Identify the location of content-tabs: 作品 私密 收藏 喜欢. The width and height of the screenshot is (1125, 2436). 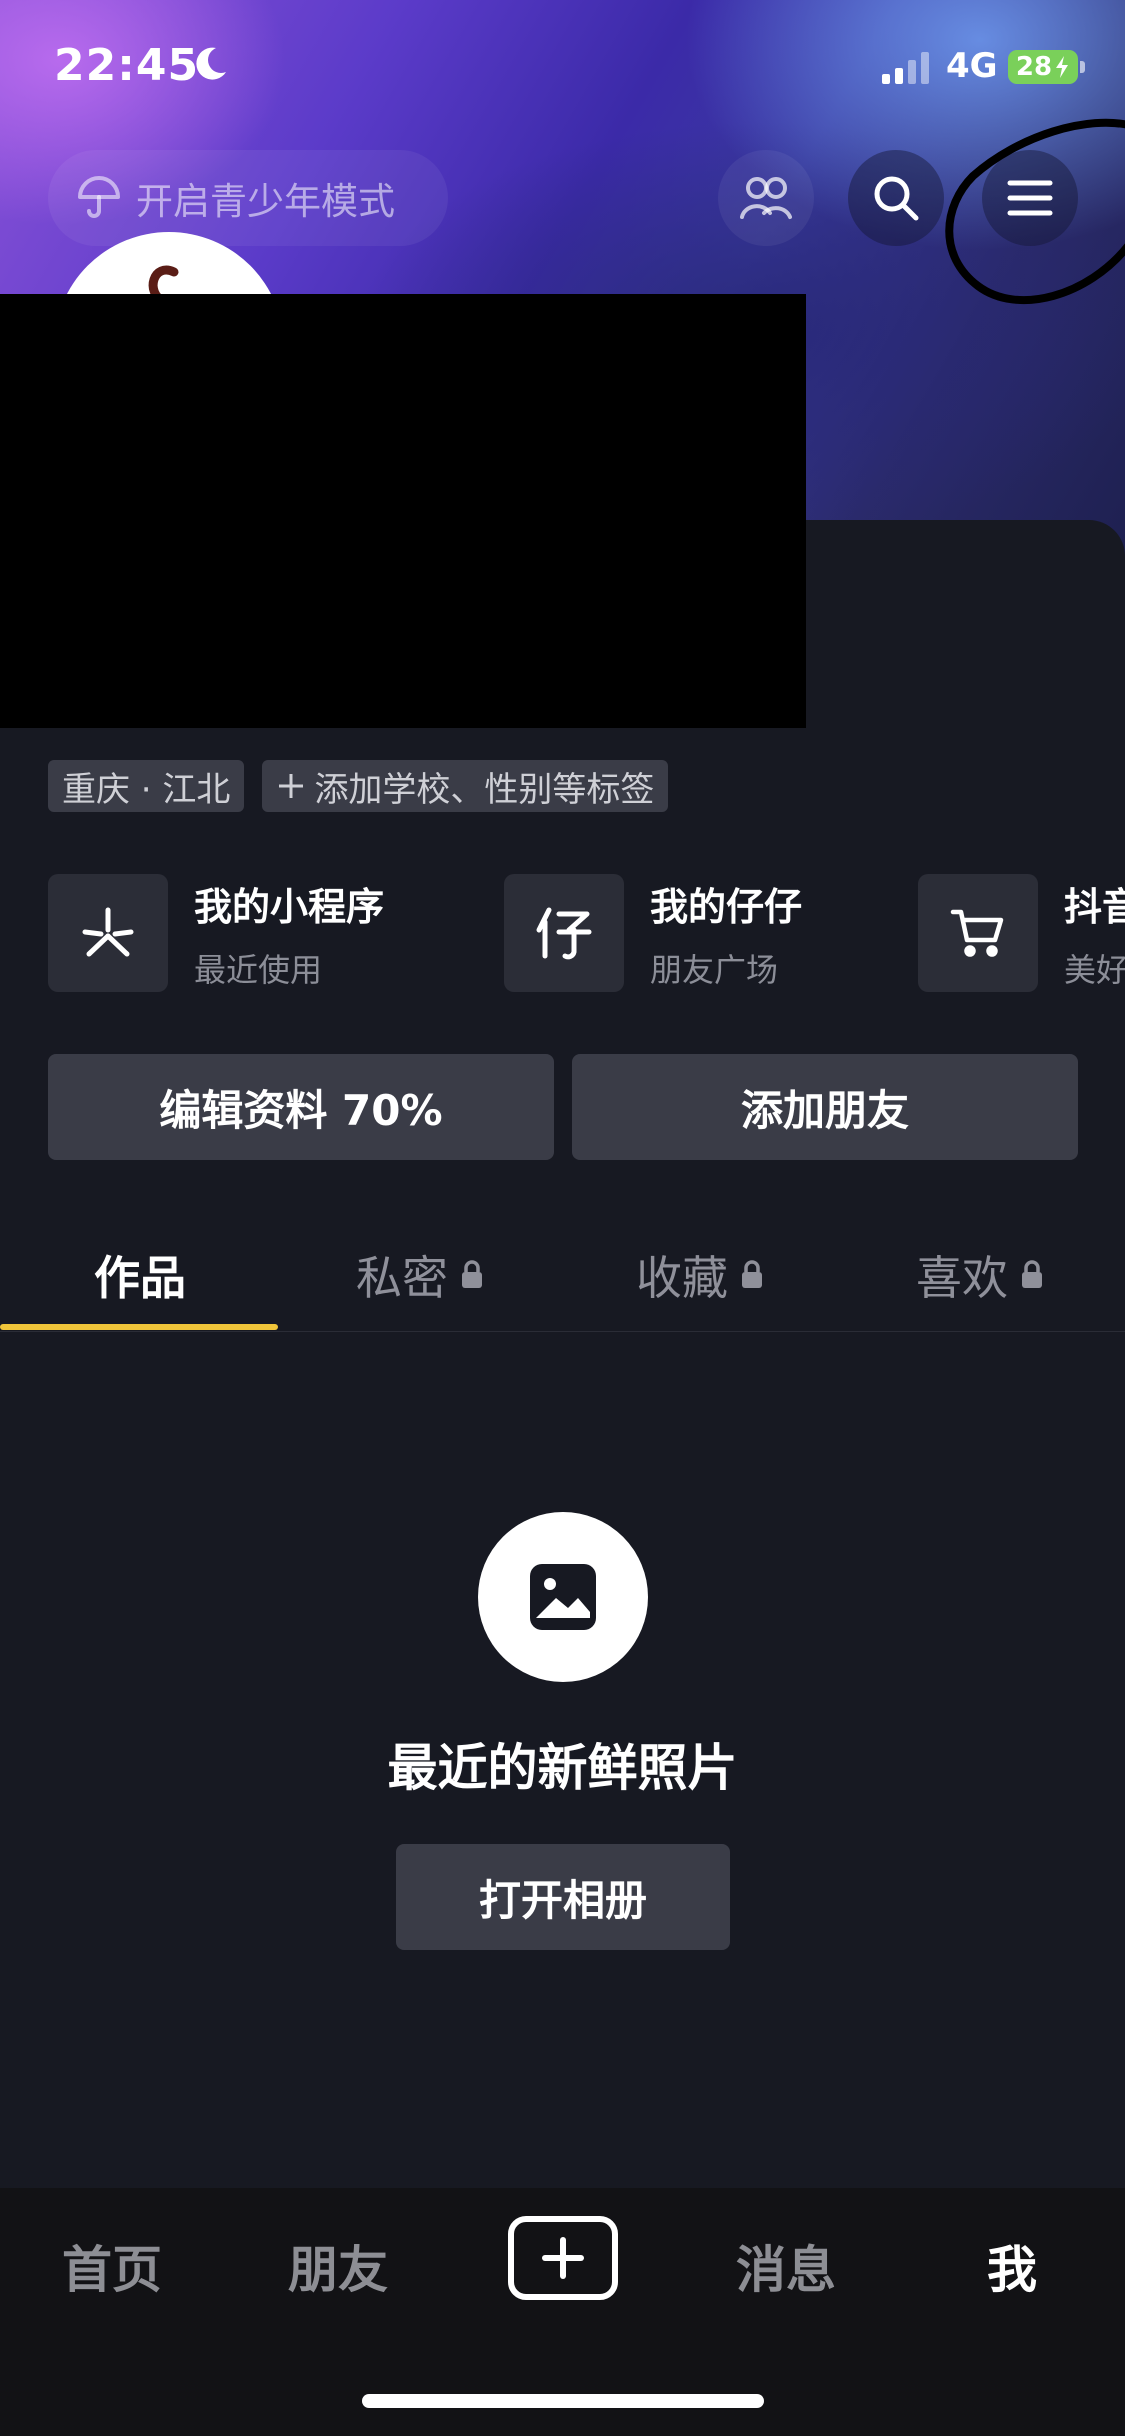
(562, 1275).